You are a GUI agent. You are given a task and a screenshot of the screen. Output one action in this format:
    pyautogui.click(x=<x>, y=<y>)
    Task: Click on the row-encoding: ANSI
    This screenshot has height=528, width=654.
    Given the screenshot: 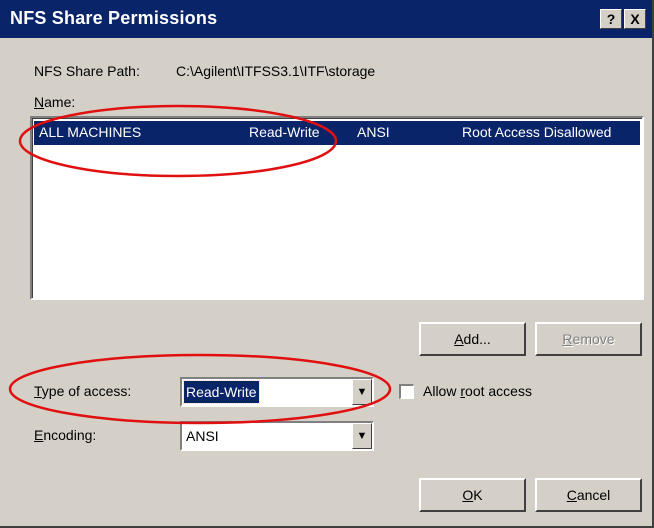 What is the action you would take?
    pyautogui.click(x=373, y=132)
    